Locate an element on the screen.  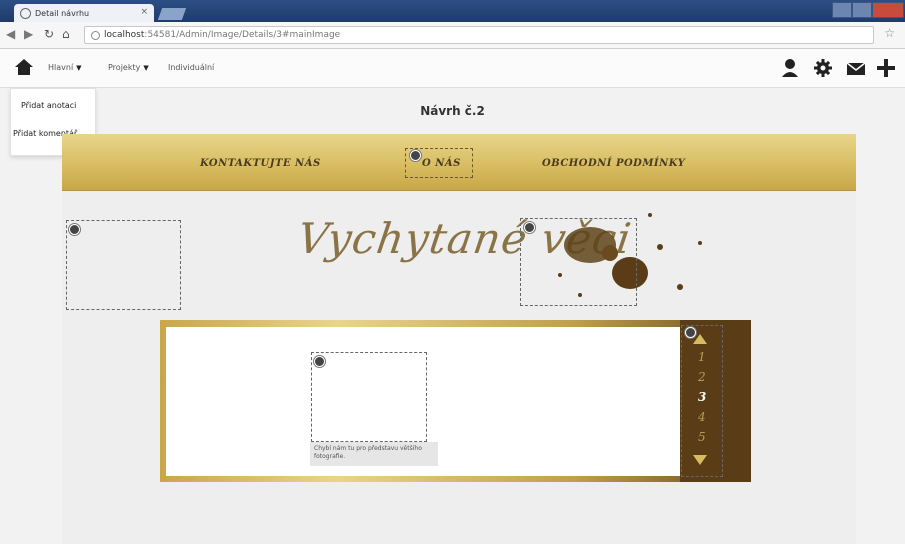
slider-down-icon is located at coordinates (700, 460).